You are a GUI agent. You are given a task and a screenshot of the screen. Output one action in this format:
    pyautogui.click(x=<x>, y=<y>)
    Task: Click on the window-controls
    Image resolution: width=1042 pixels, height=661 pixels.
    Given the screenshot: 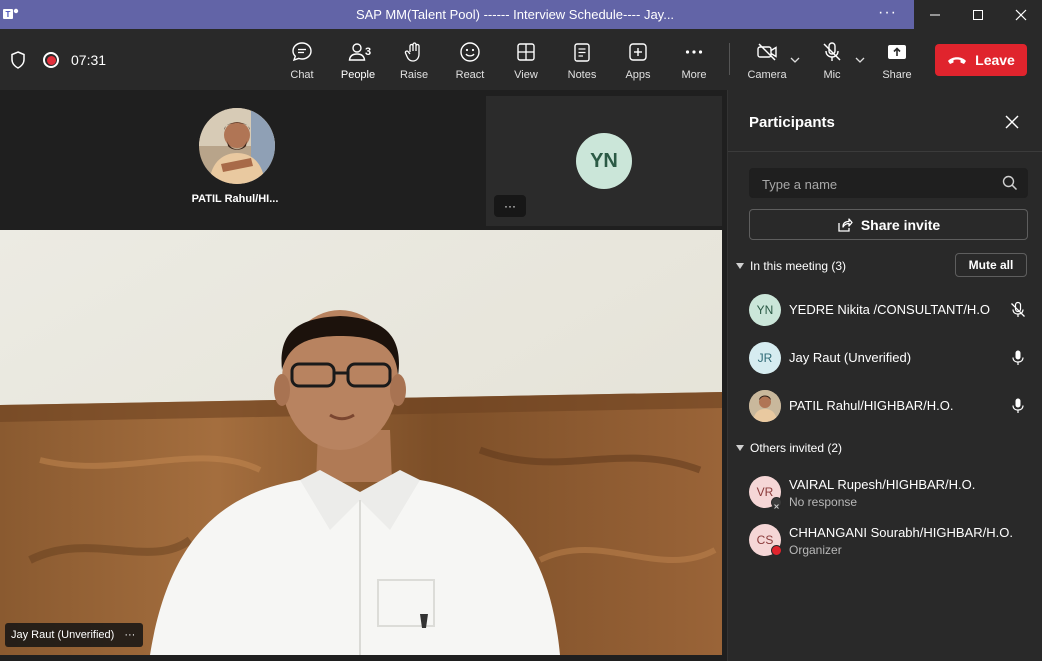 What is the action you would take?
    pyautogui.click(x=978, y=14)
    